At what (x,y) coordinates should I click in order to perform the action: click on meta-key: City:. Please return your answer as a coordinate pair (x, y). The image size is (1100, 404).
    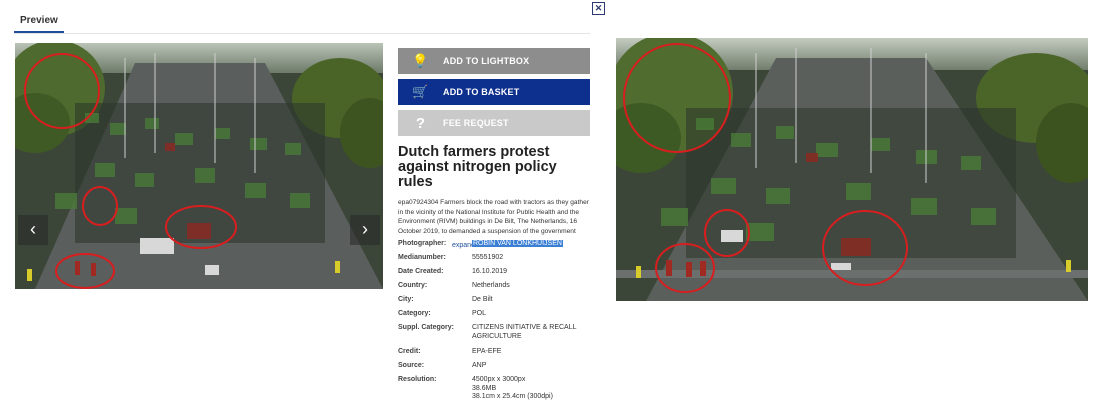
    Looking at the image, I should click on (406, 299).